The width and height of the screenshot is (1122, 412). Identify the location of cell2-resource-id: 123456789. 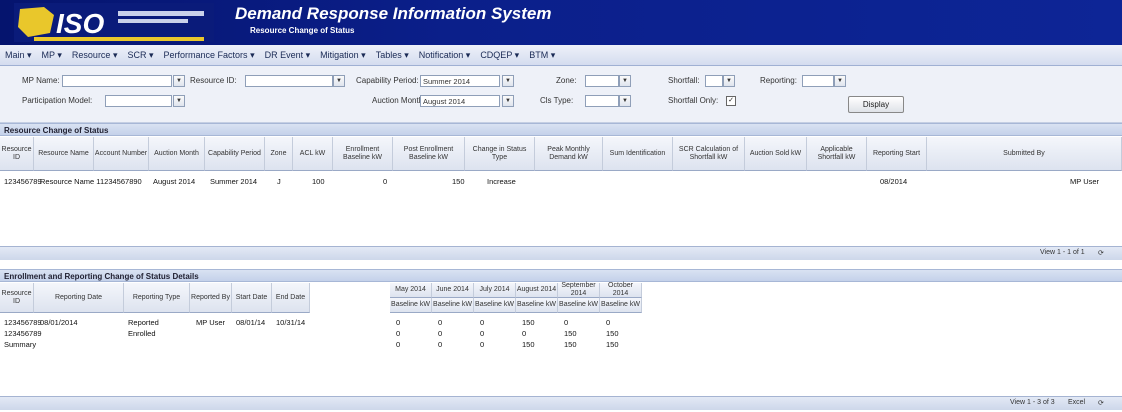
(23, 322).